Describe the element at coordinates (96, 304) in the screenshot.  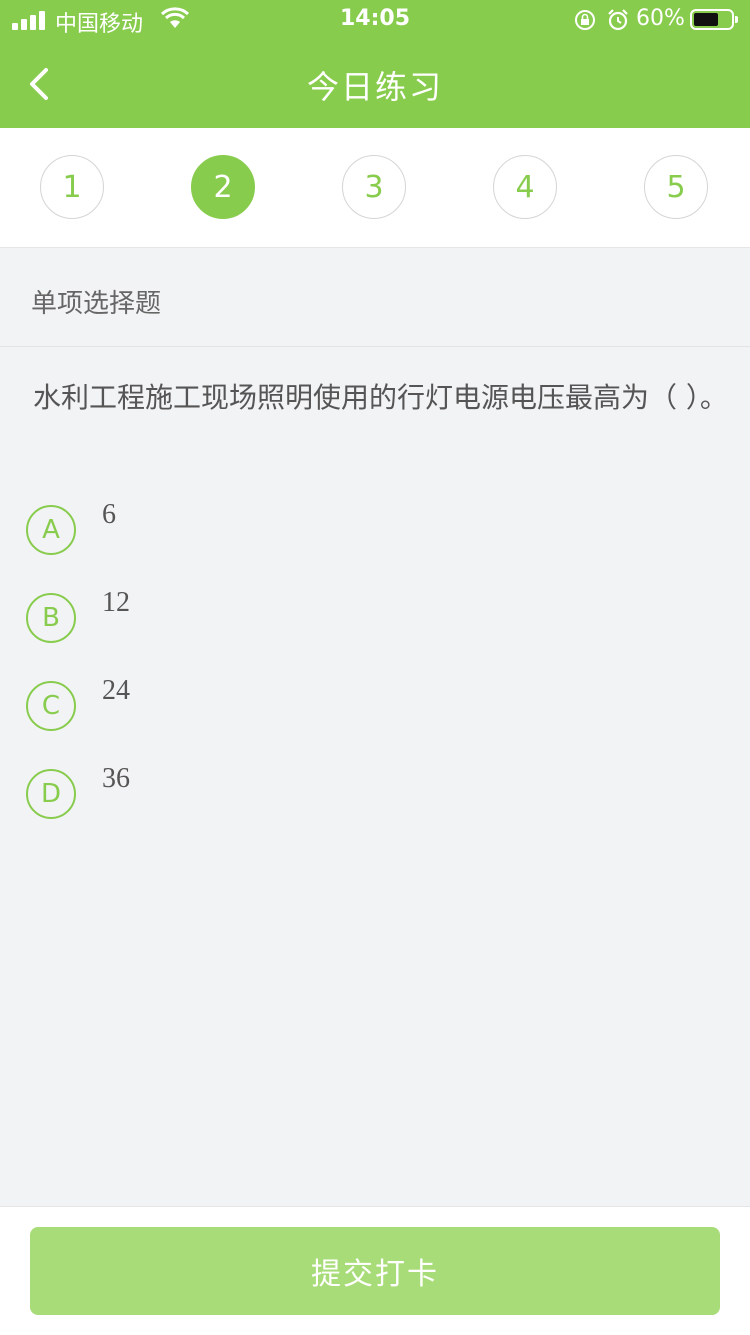
I see `question-type-label: 单项选择题` at that location.